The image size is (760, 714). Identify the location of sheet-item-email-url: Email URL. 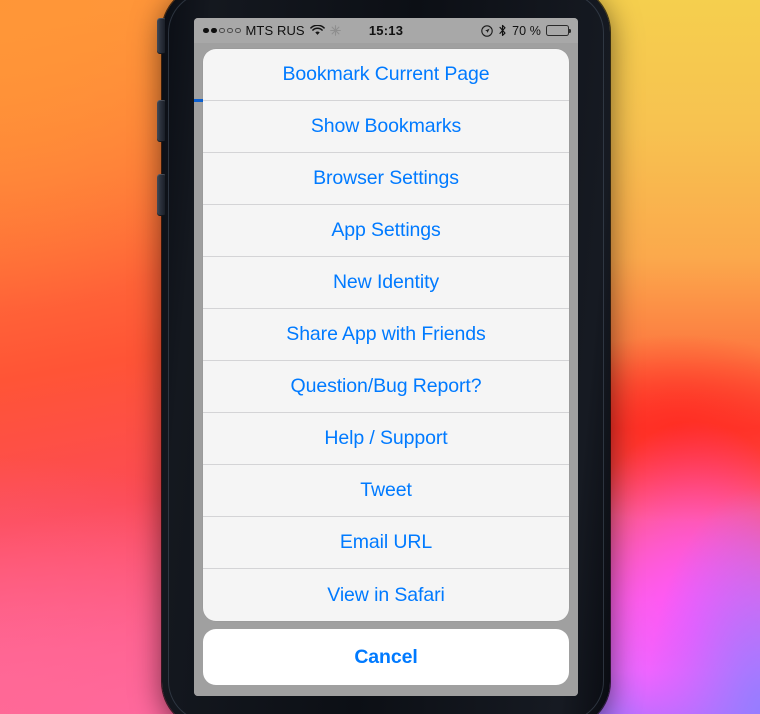
(386, 543).